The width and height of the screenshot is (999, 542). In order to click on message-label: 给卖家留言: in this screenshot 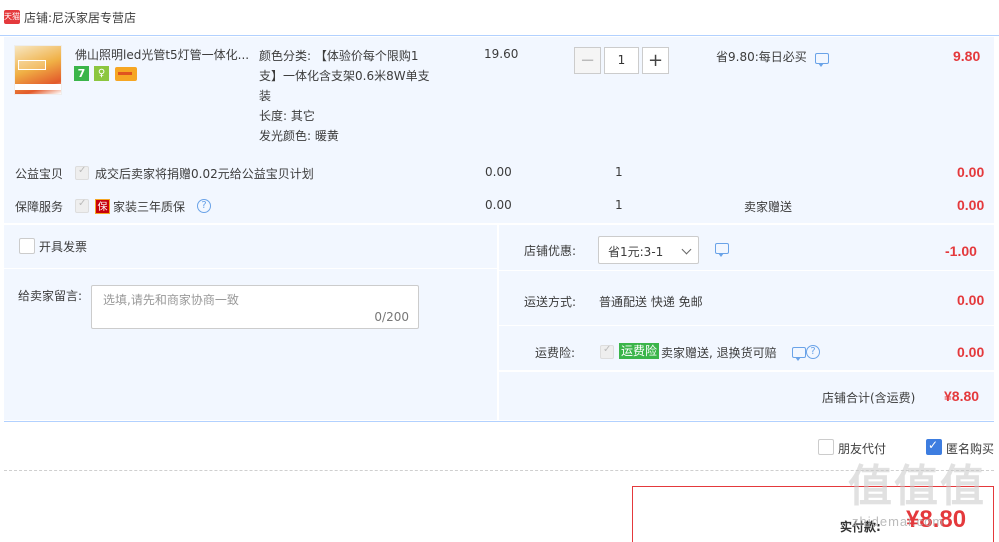, I will do `click(50, 296)`.